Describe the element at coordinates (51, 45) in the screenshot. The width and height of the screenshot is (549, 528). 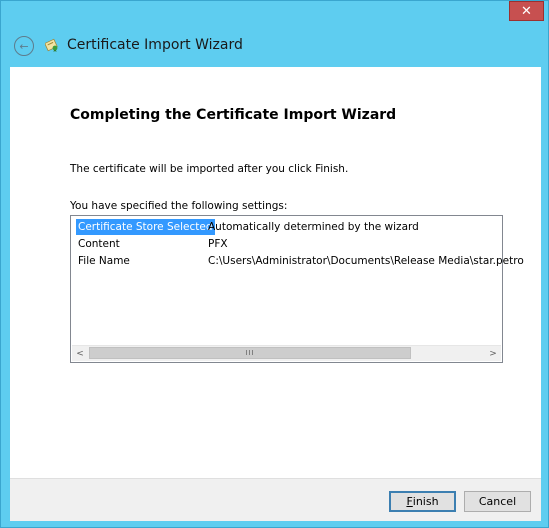
I see `certificate-icon` at that location.